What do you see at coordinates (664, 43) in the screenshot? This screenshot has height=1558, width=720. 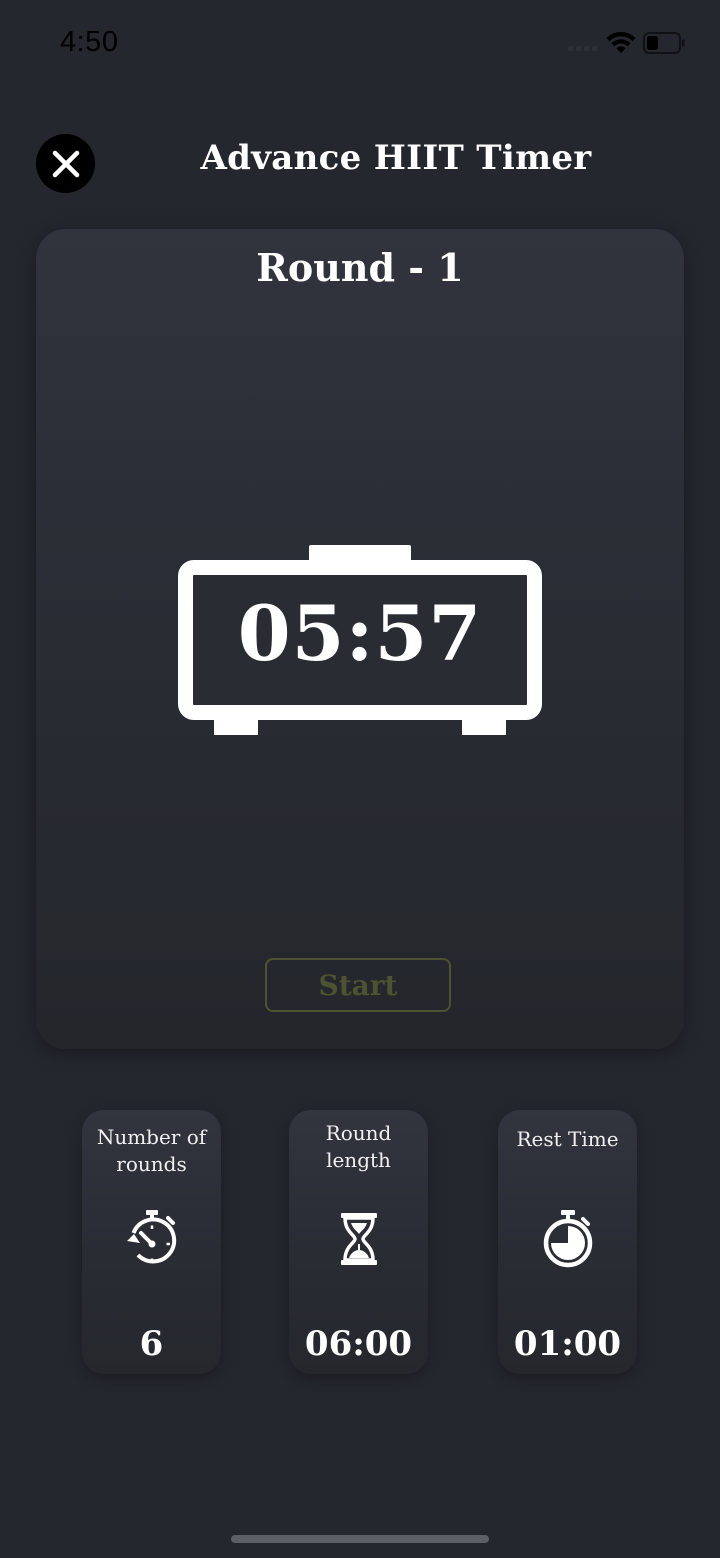 I see `battery-icon` at bounding box center [664, 43].